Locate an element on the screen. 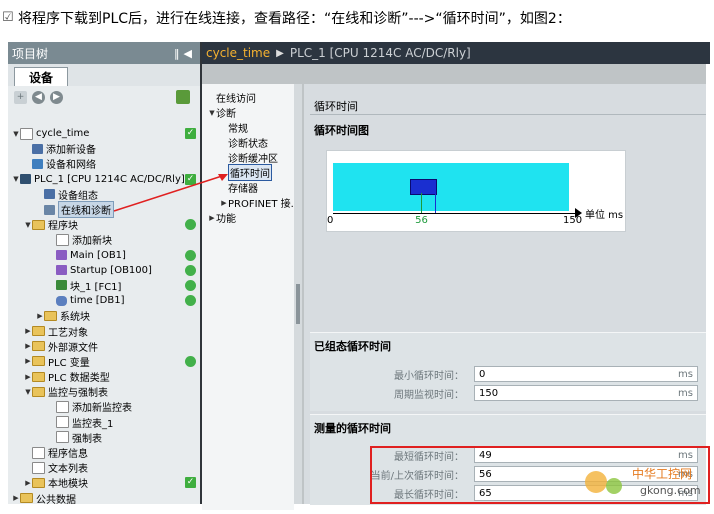 The height and width of the screenshot is (514, 714). arrow-line is located at coordinates (168, 193).